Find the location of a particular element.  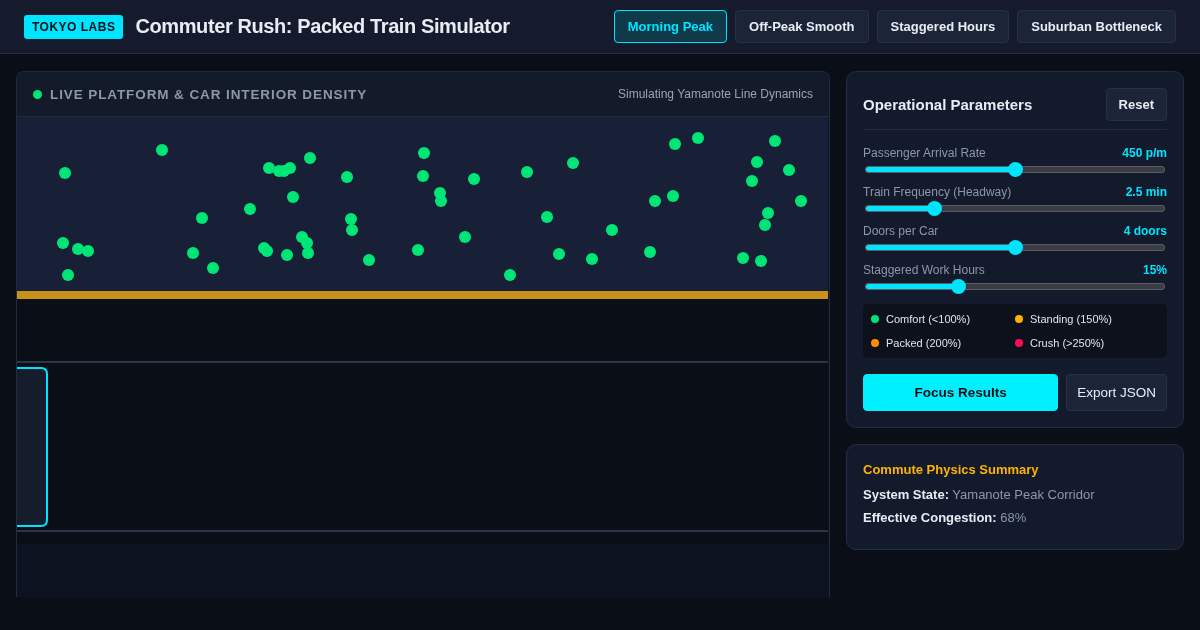

panel-subtitle: Simulating Yamanote Line Dynamics is located at coordinates (715, 94).